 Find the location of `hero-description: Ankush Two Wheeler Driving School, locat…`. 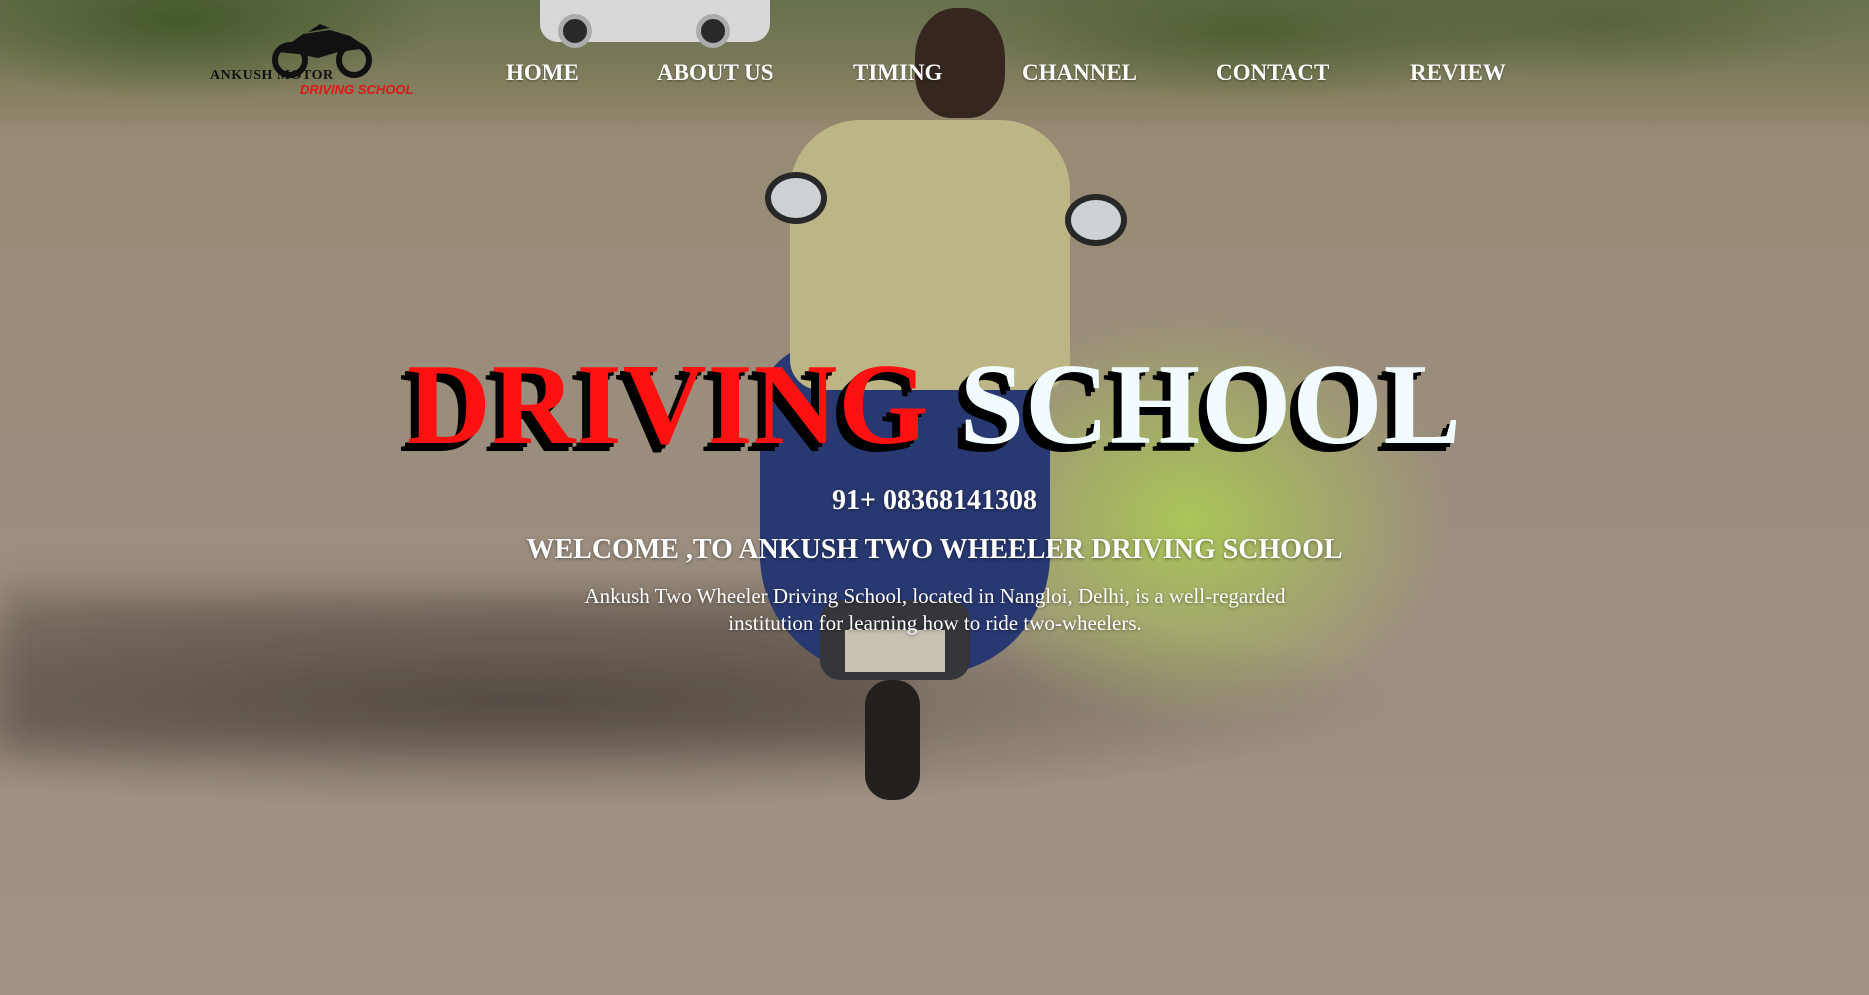

hero-description: Ankush Two Wheeler Driving School, locat… is located at coordinates (935, 609).